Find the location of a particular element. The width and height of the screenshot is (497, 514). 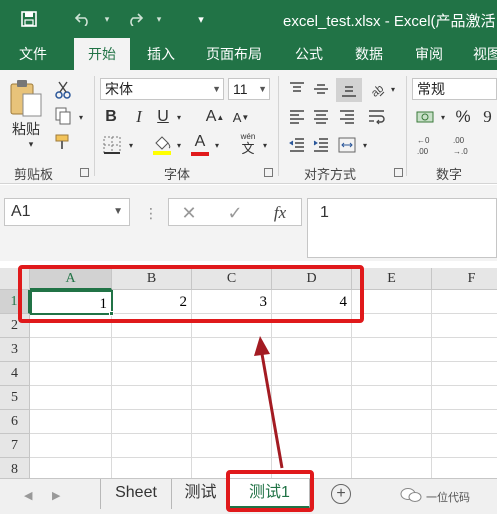

save-icon is located at coordinates (29, 19).